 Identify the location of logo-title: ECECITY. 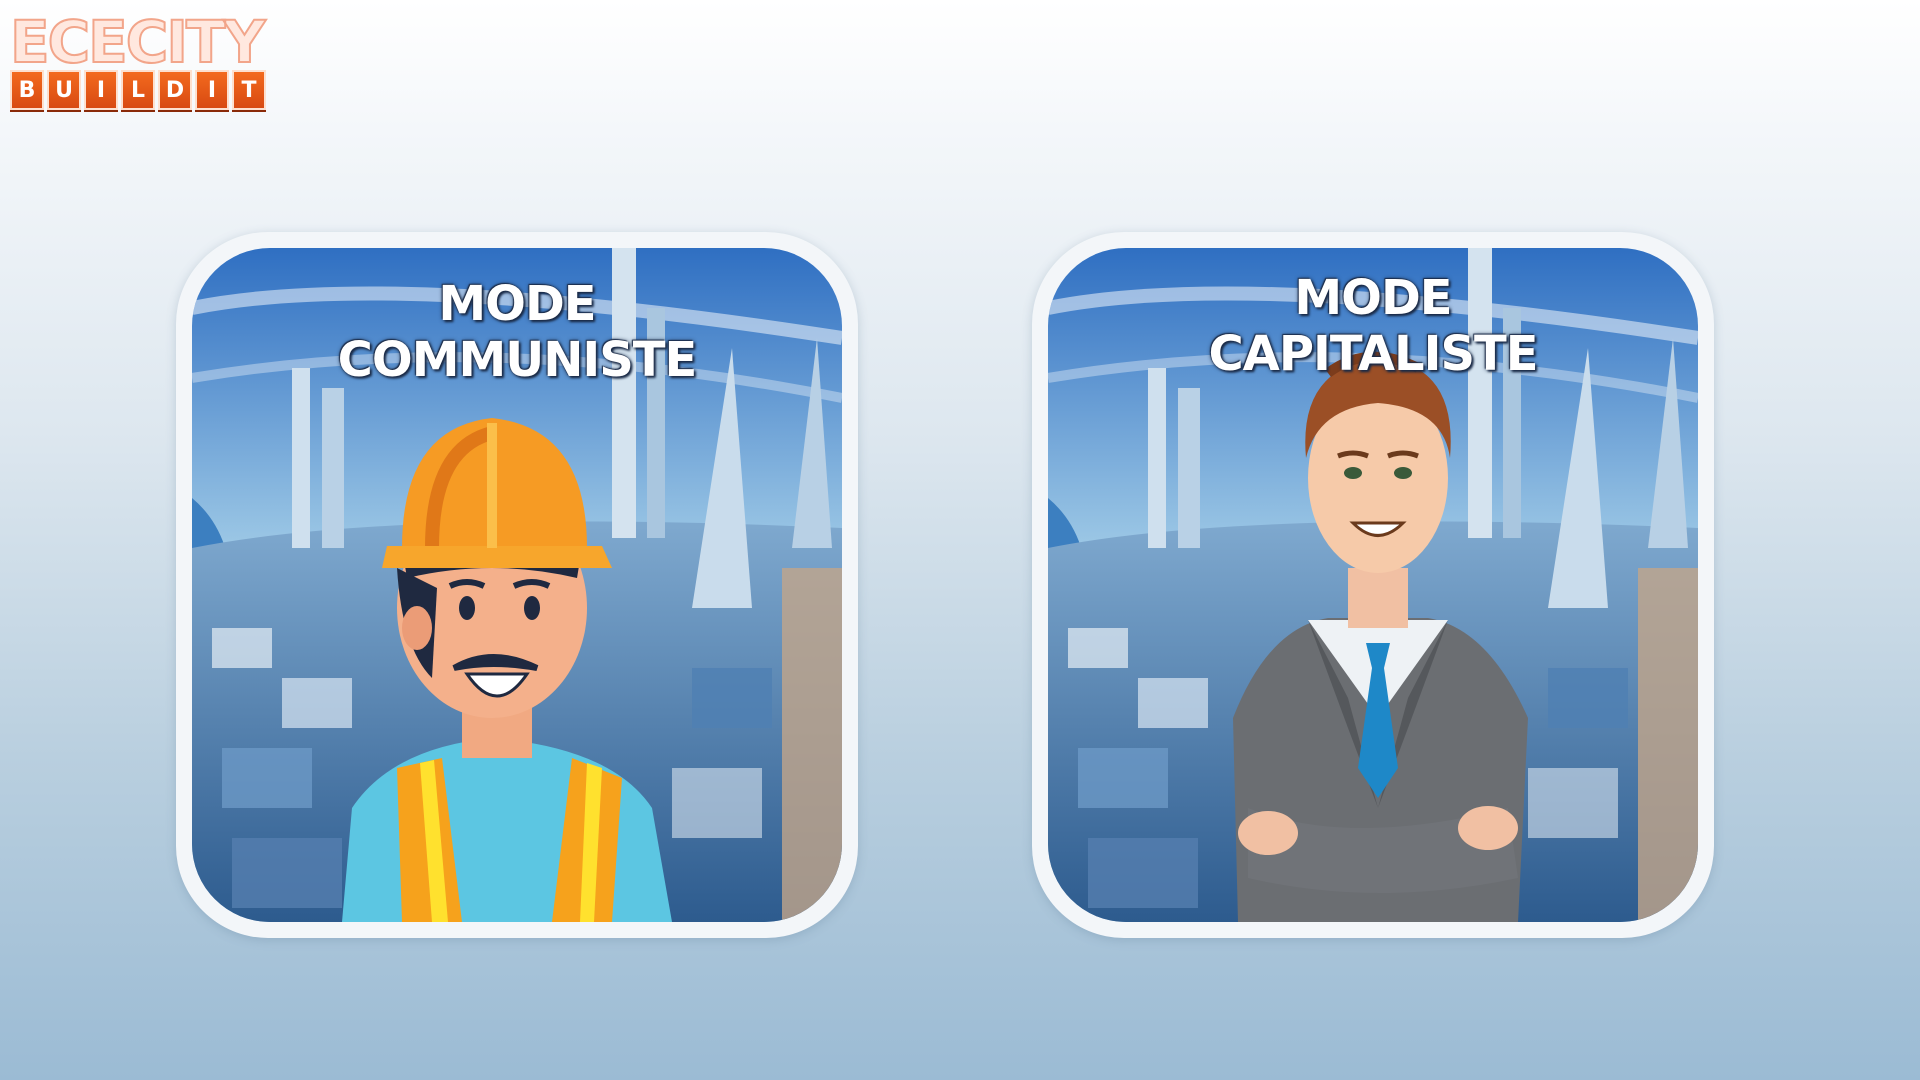
(138, 42).